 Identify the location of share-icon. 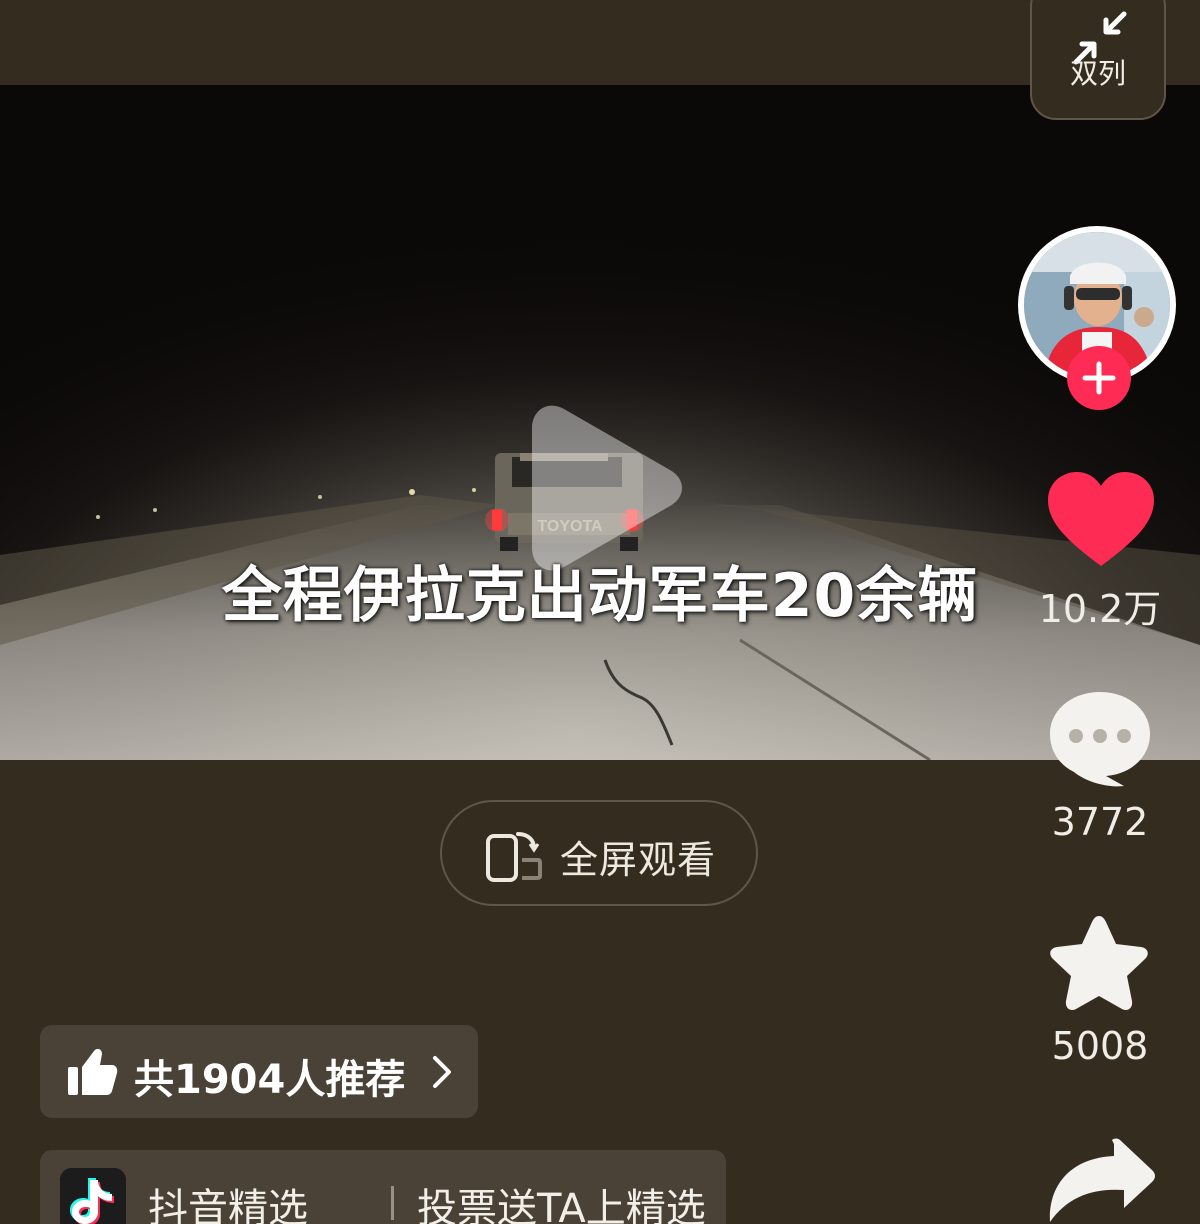
(1101, 1180).